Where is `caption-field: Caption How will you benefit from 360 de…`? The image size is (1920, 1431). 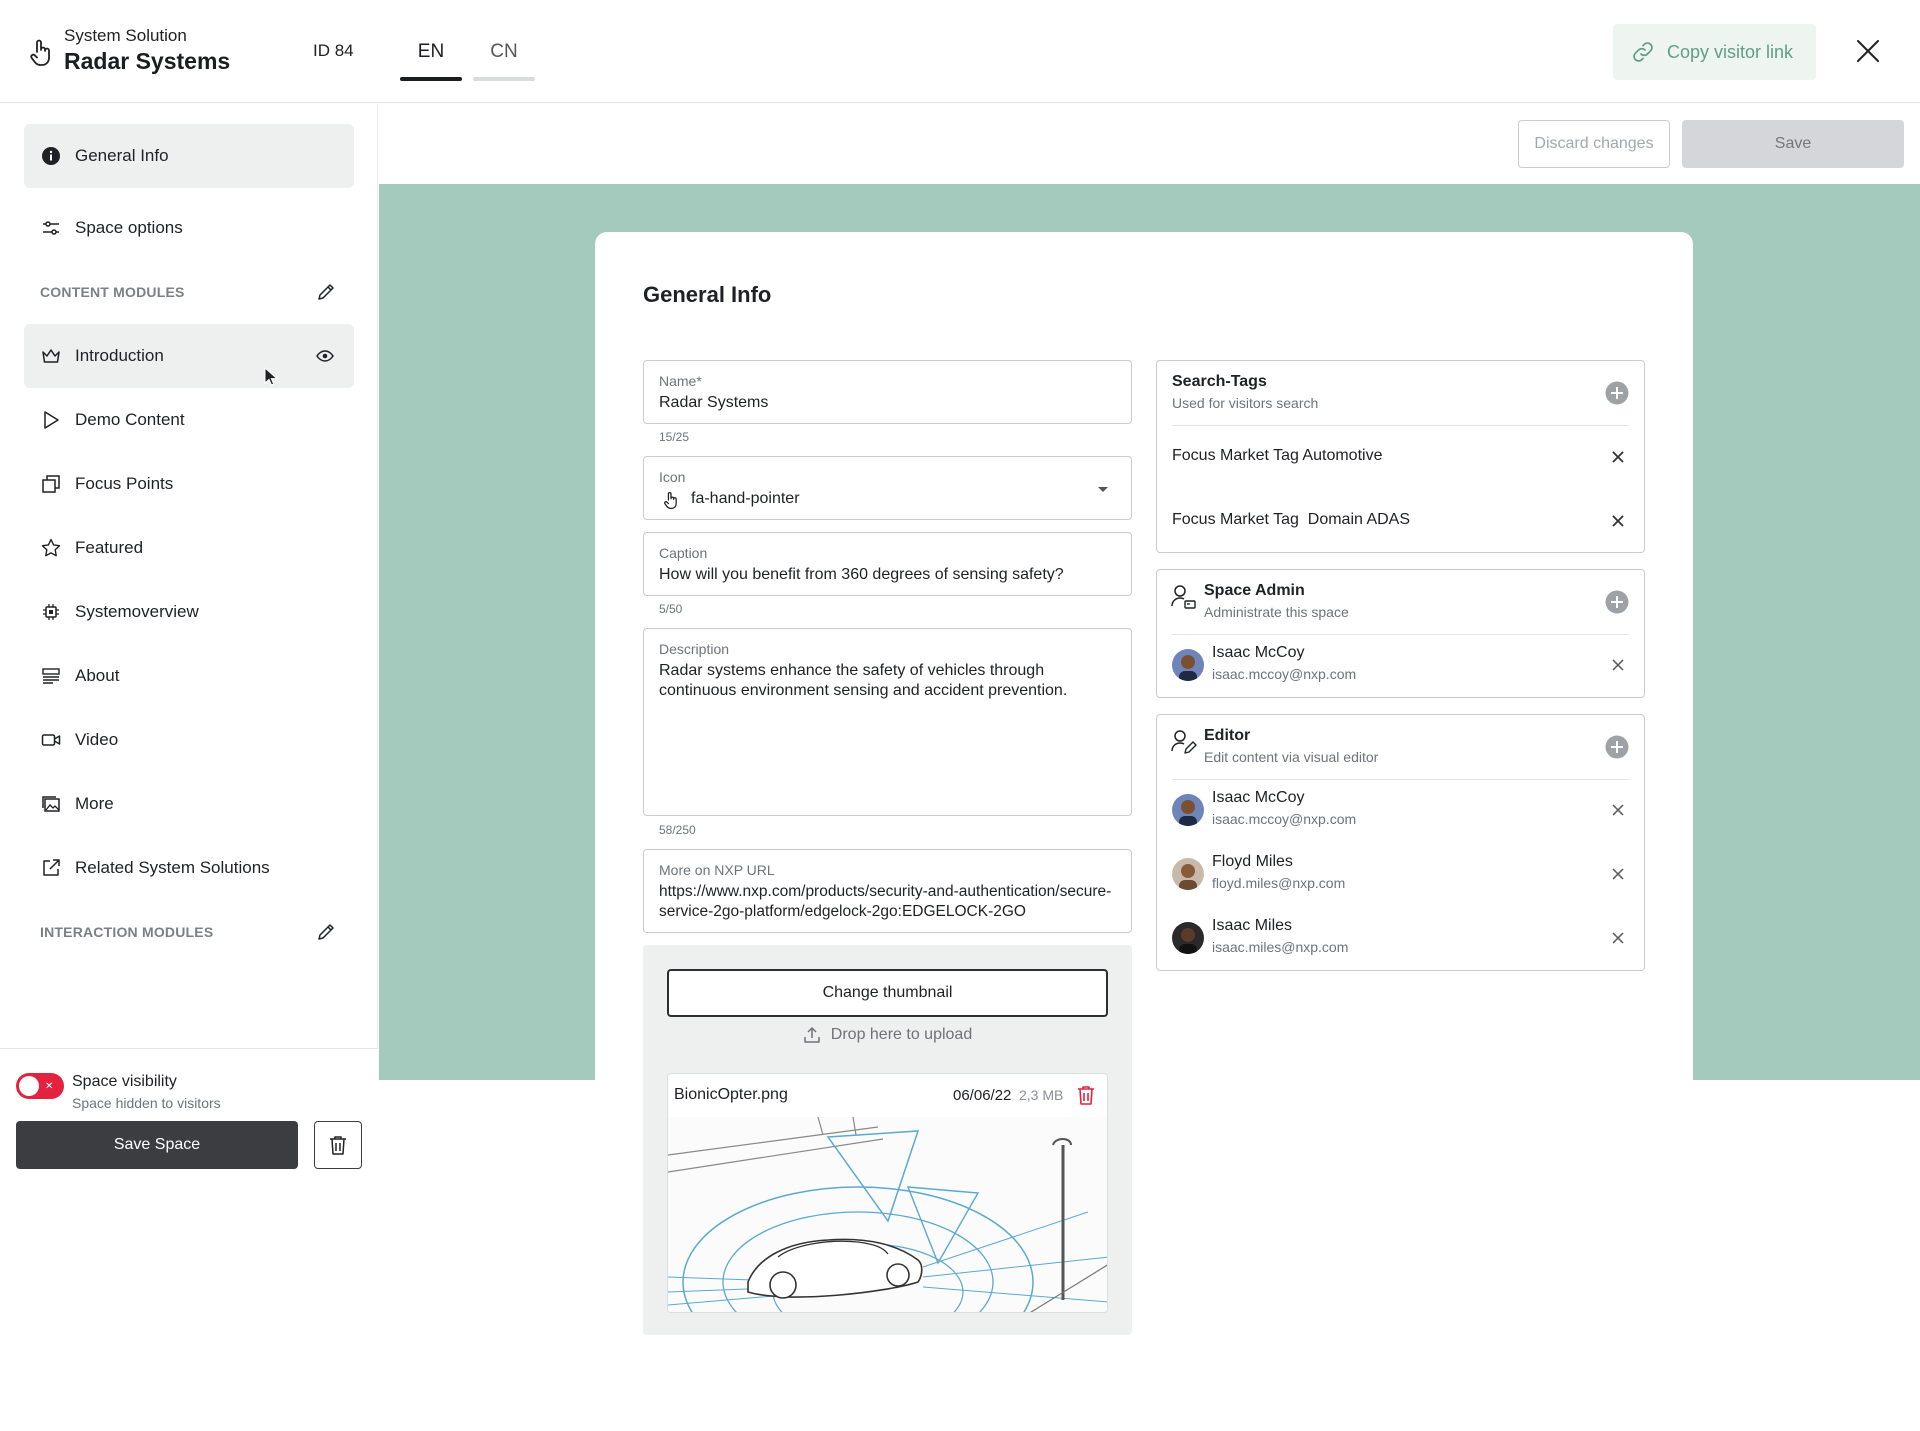 caption-field: Caption How will you benefit from 360 de… is located at coordinates (887, 564).